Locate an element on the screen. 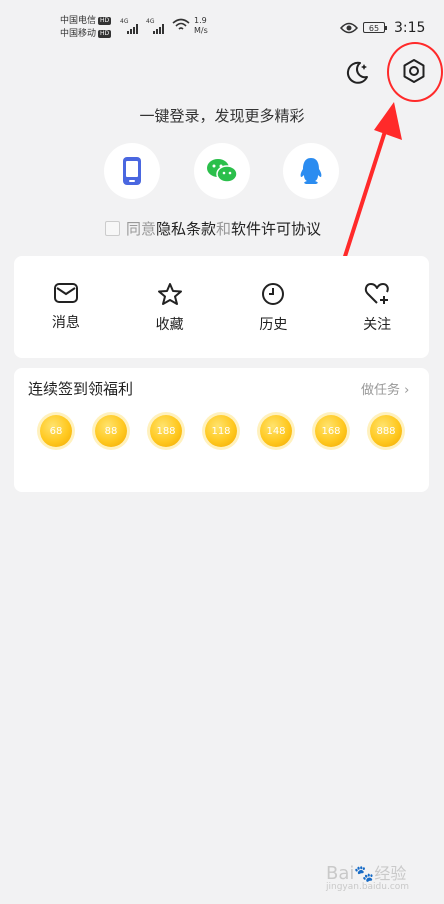 This screenshot has width=444, height=904. carrier-2: 中国移动 HD is located at coordinates (86, 34).